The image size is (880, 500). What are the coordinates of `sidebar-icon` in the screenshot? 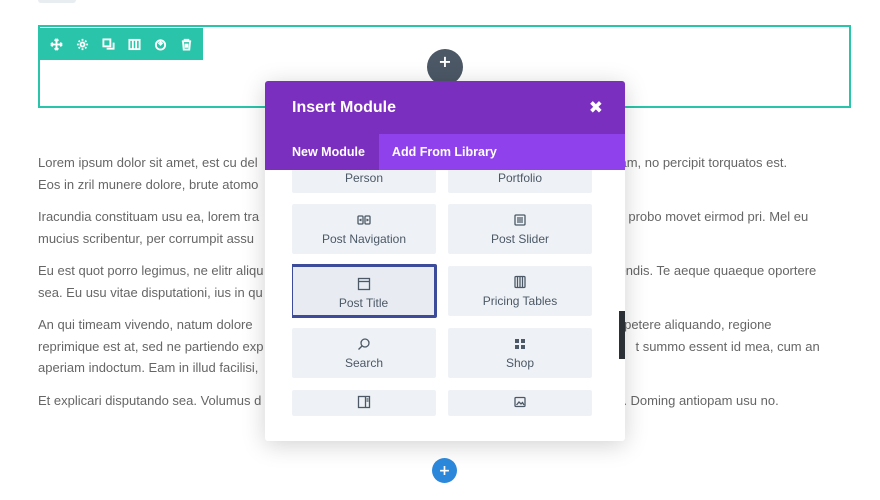 It's located at (364, 402).